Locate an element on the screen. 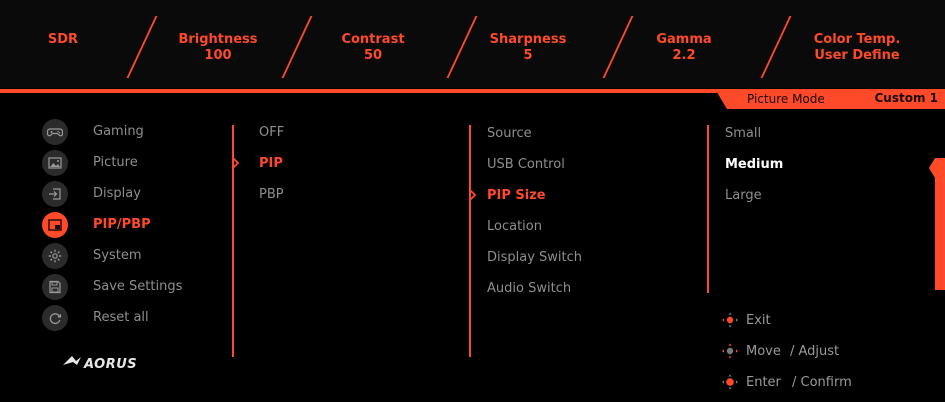  nav-item-system: System is located at coordinates (132, 257).